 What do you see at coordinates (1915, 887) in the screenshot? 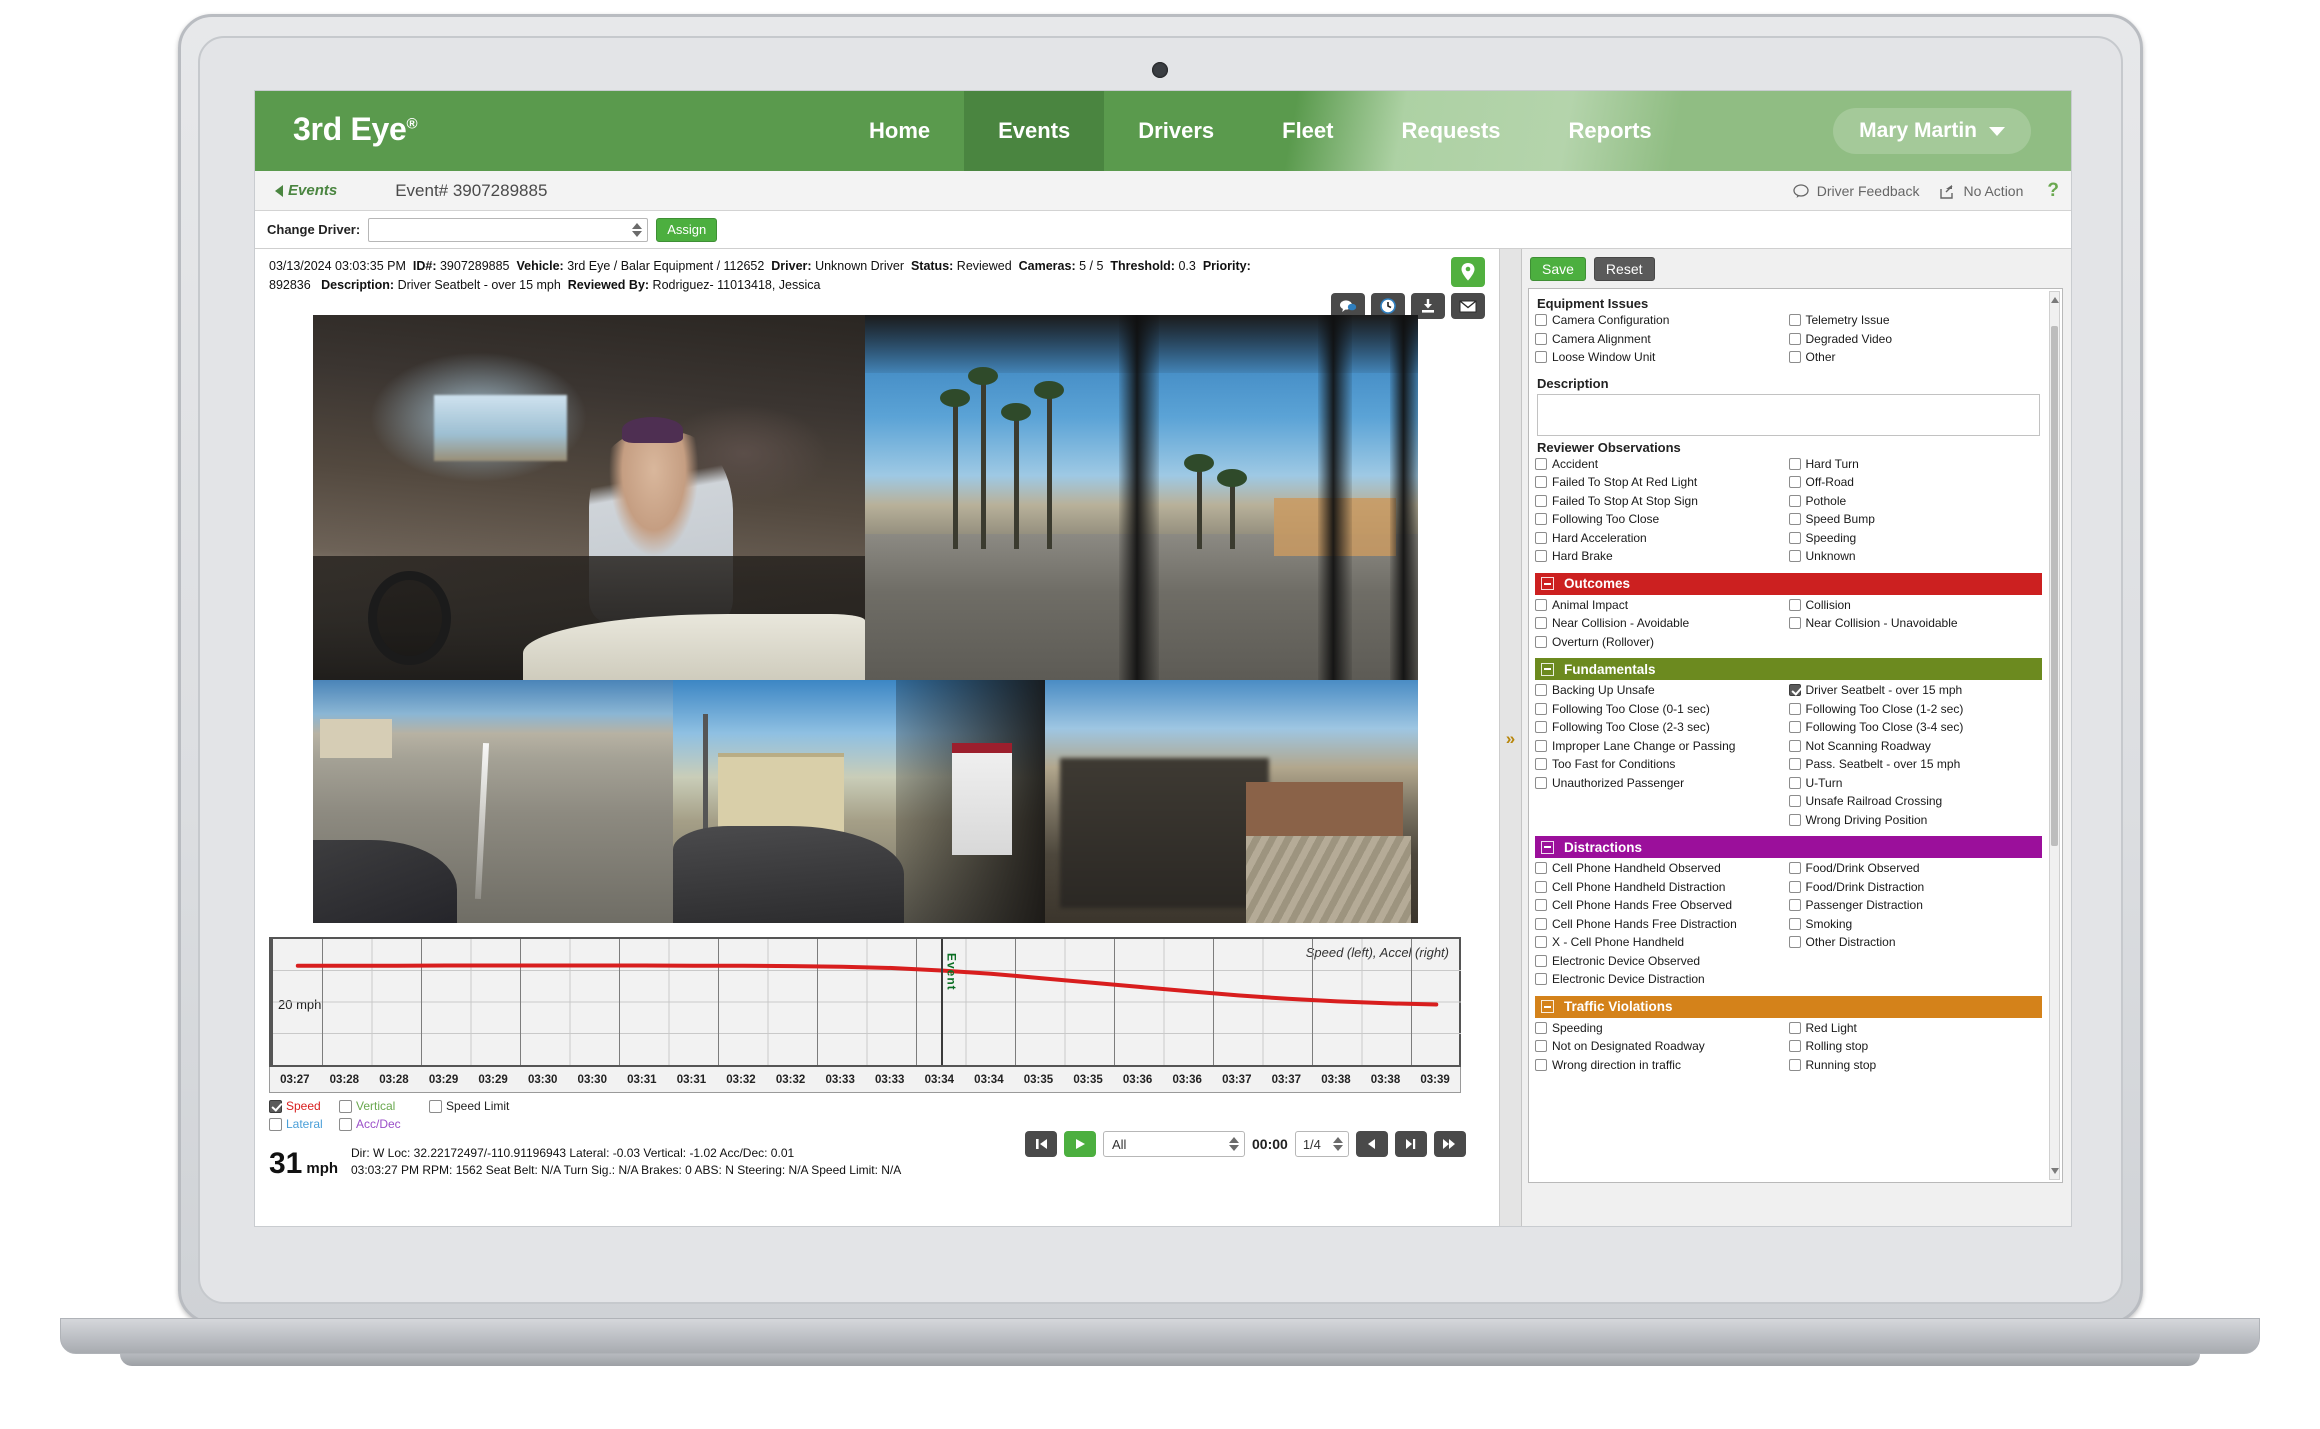
I see `checklist-option: Food/Drink Distraction` at bounding box center [1915, 887].